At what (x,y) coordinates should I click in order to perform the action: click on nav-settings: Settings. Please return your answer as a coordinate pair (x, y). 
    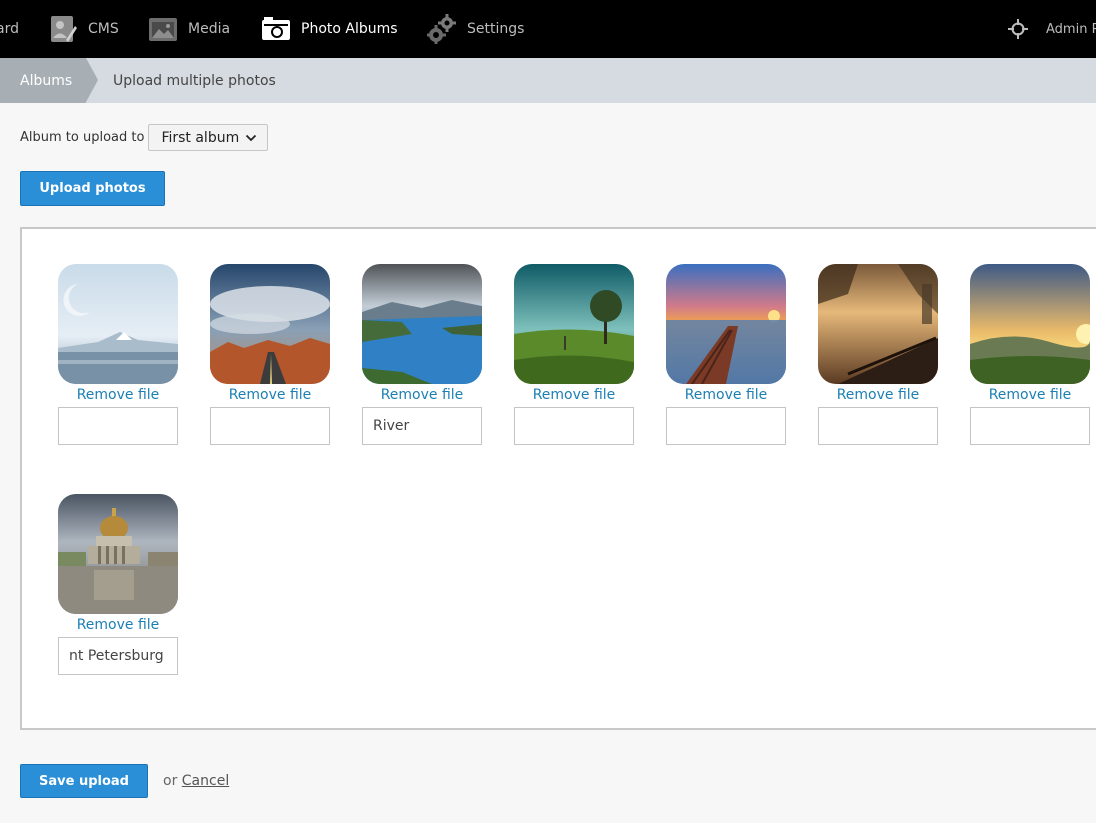
    Looking at the image, I should click on (475, 29).